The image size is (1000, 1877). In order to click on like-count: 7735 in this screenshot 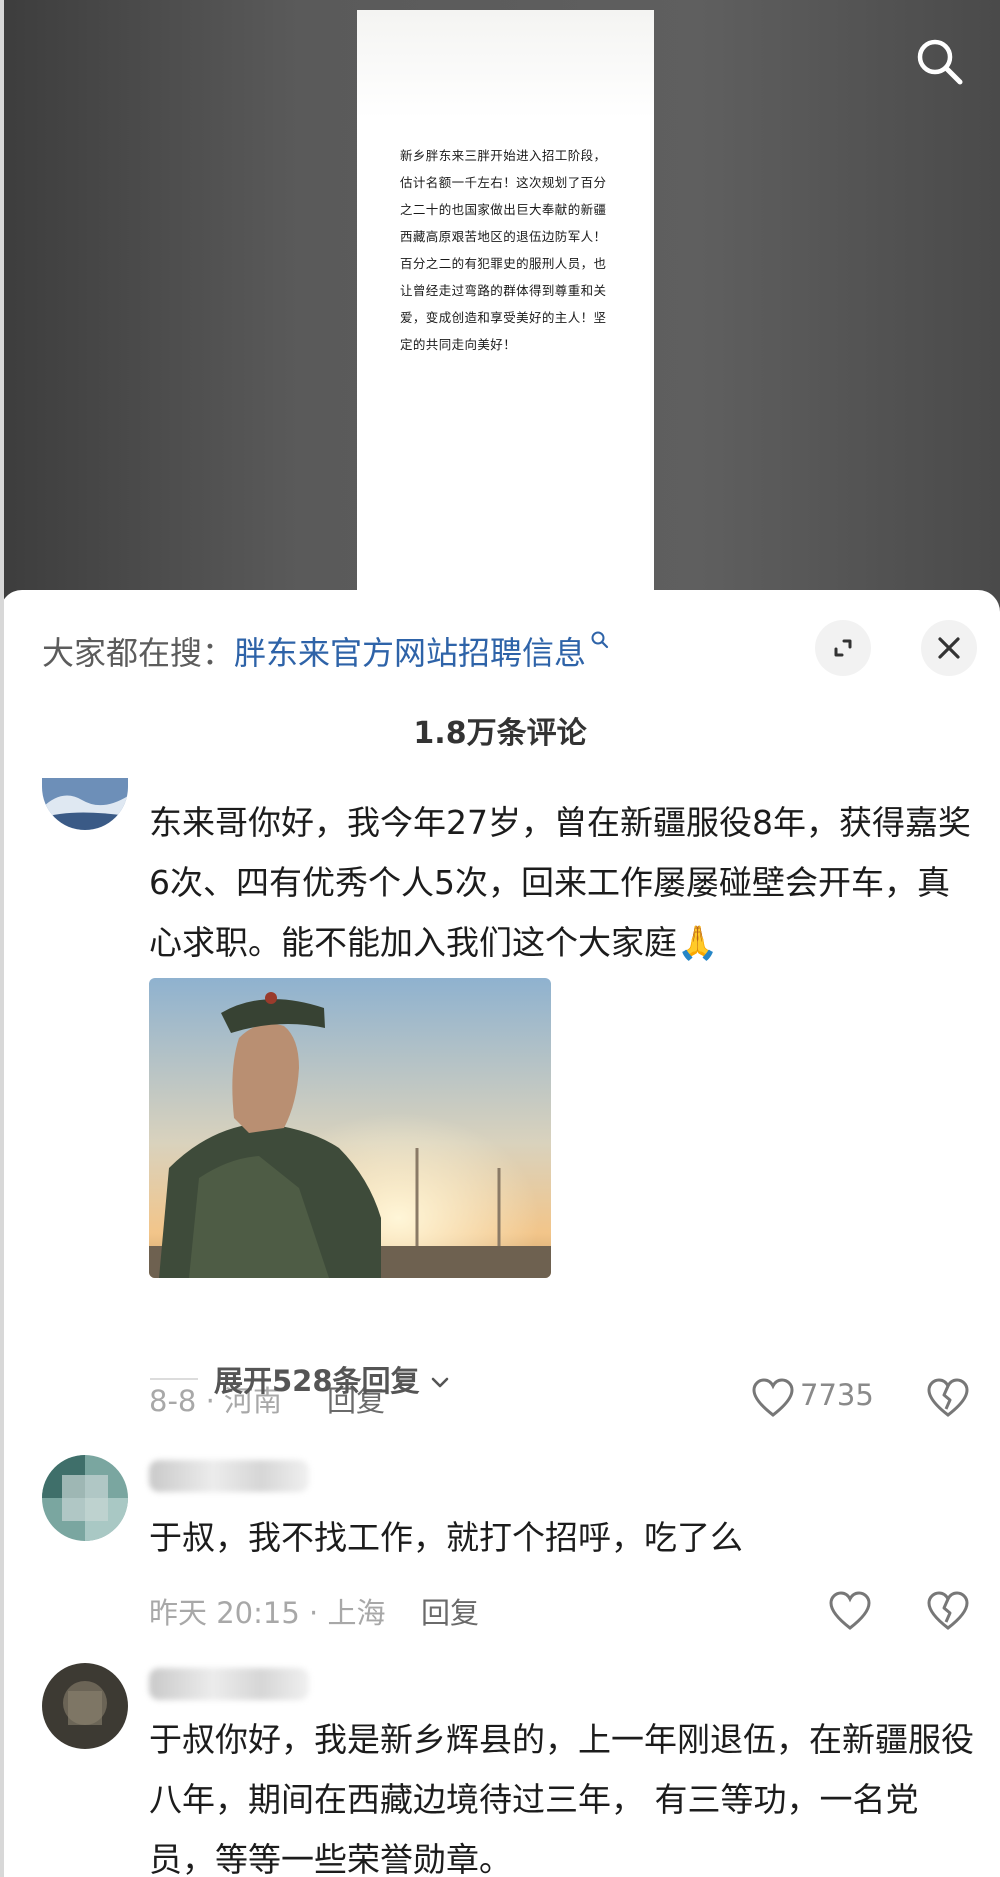, I will do `click(837, 1395)`.